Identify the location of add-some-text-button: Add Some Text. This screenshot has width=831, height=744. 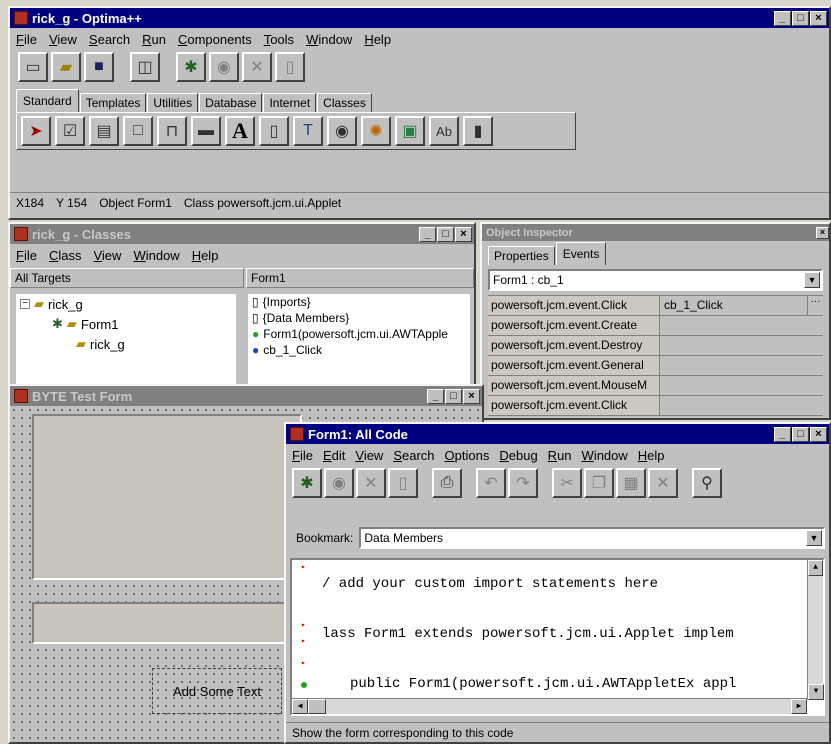
(217, 691).